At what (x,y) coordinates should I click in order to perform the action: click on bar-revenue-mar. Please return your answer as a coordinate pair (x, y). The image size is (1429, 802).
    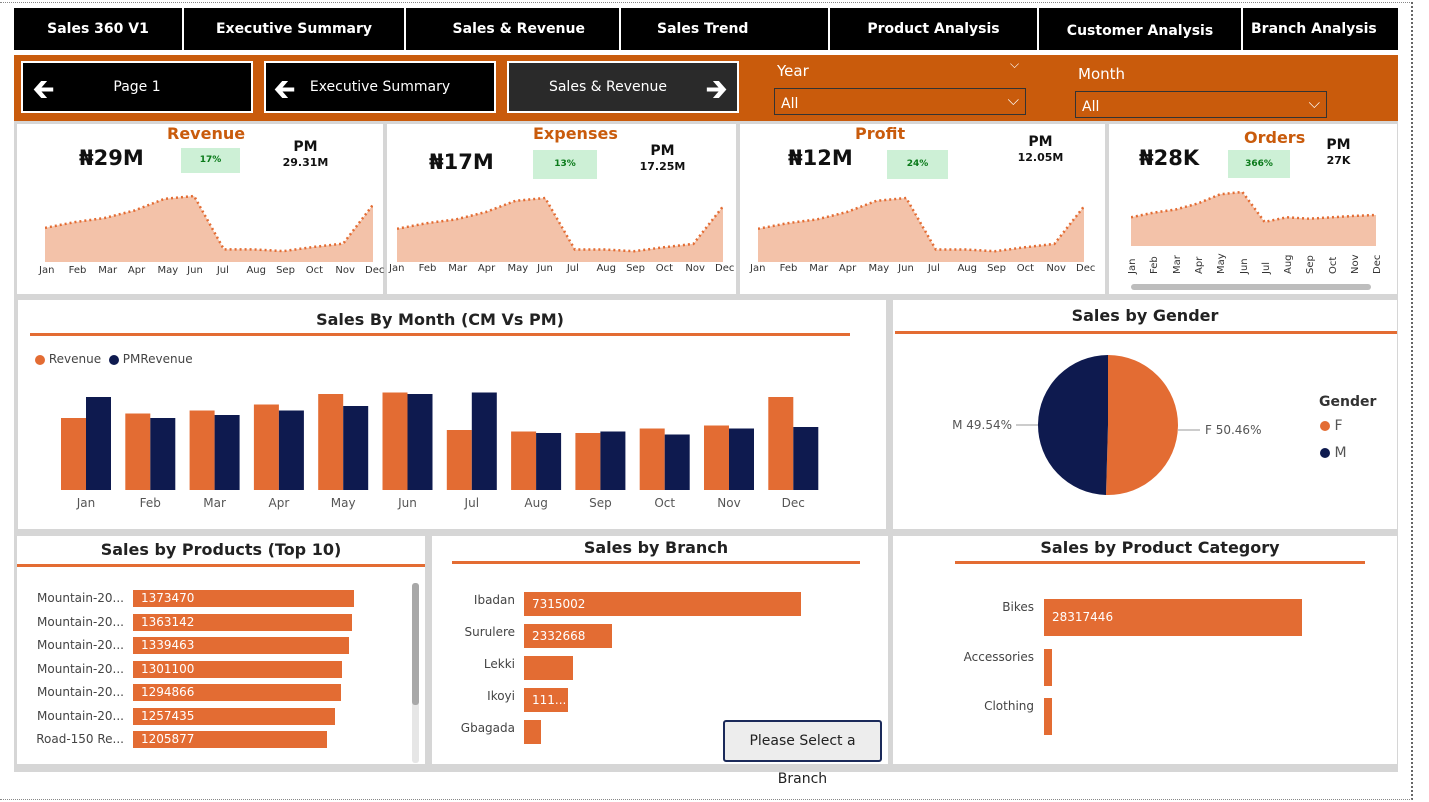
    Looking at the image, I should click on (202, 450).